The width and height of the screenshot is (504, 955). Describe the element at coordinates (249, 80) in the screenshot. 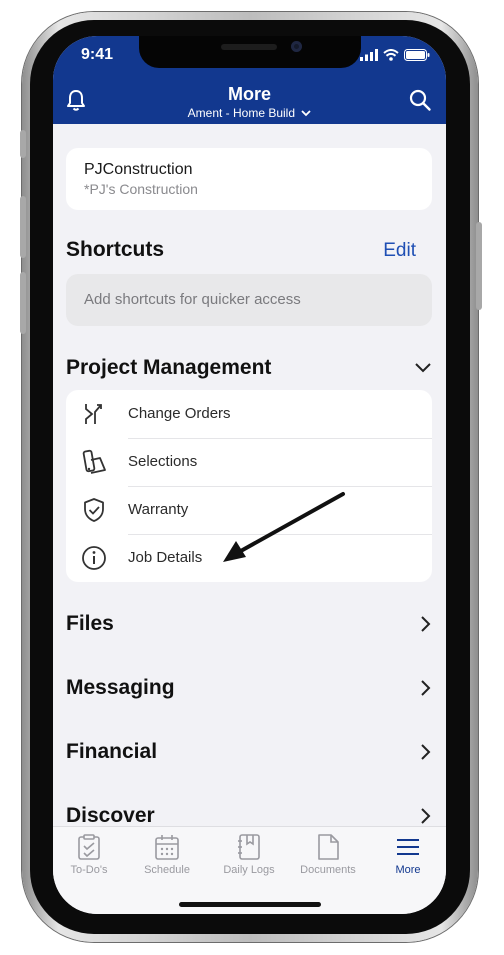

I see `header-bar: 9:41 More Ament - Home Build` at that location.